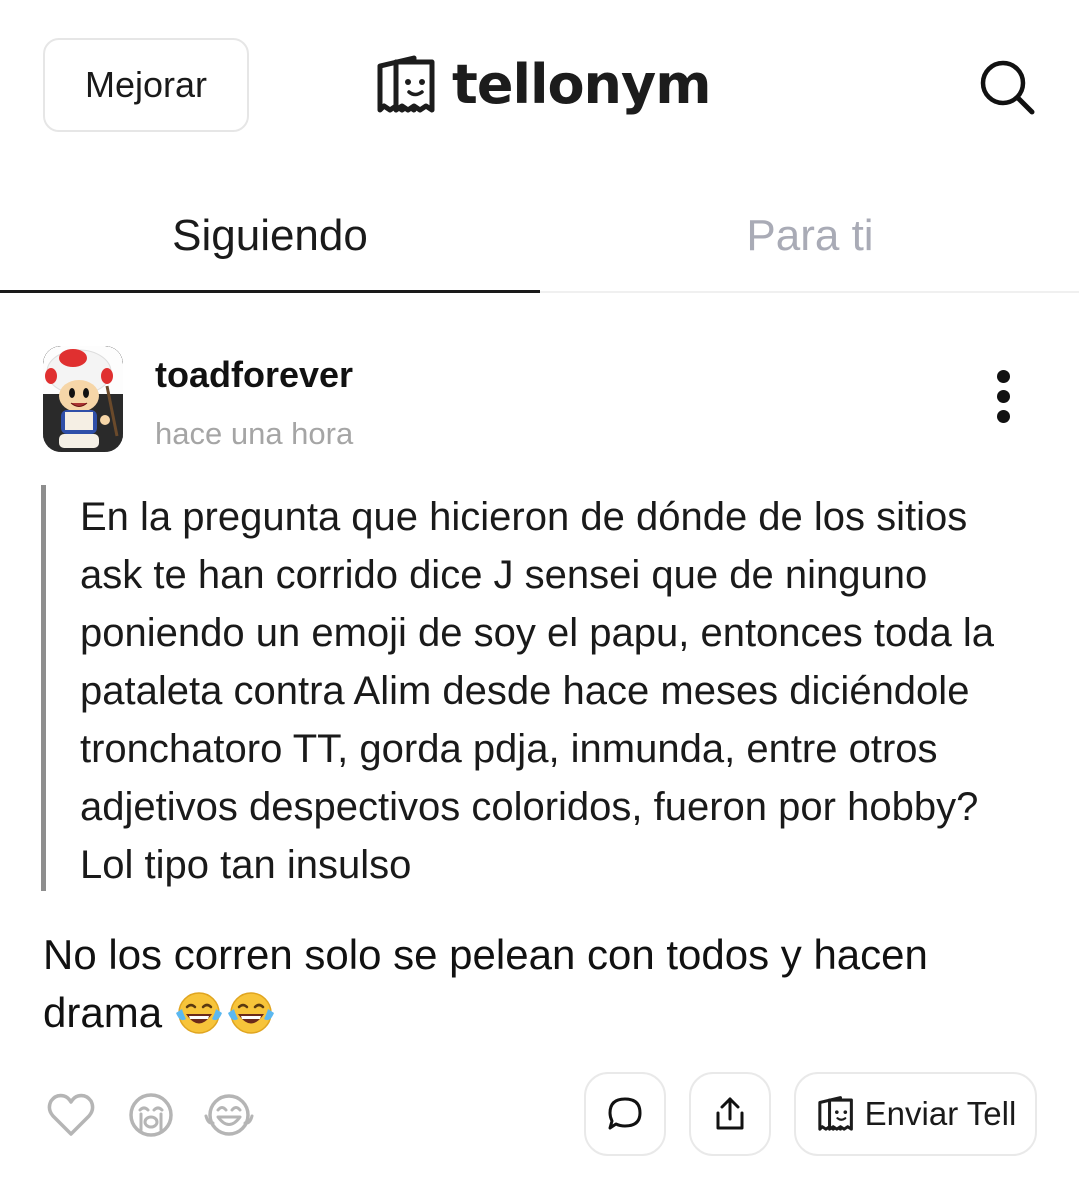  I want to click on comment-icon, so click(625, 1113).